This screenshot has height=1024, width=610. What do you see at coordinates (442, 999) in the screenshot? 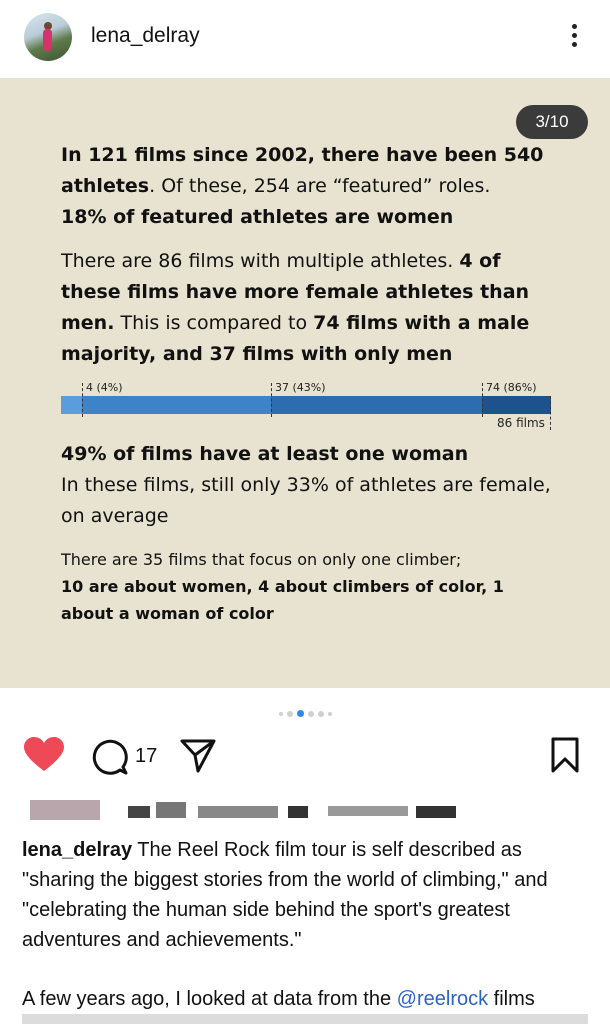
I see `mention-link: @reelrock` at bounding box center [442, 999].